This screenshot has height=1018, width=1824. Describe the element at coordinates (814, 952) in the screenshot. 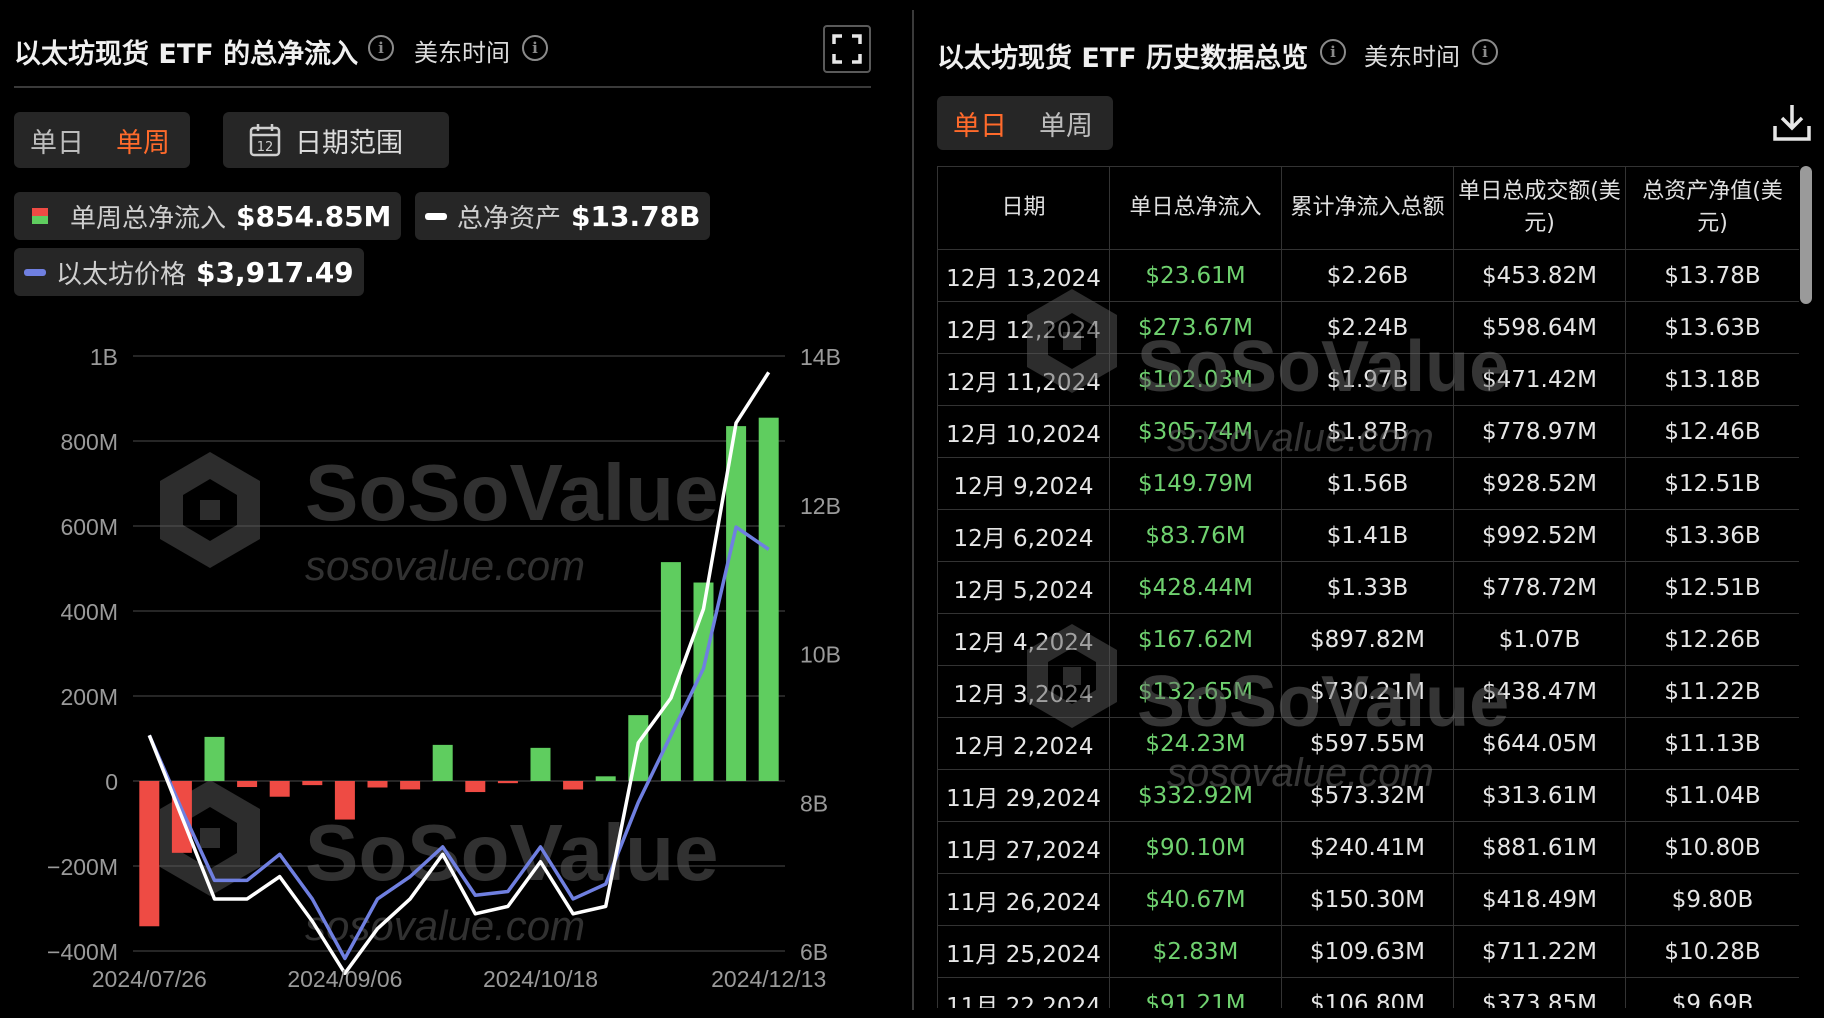

I see `right-axis-tick: 6B` at that location.